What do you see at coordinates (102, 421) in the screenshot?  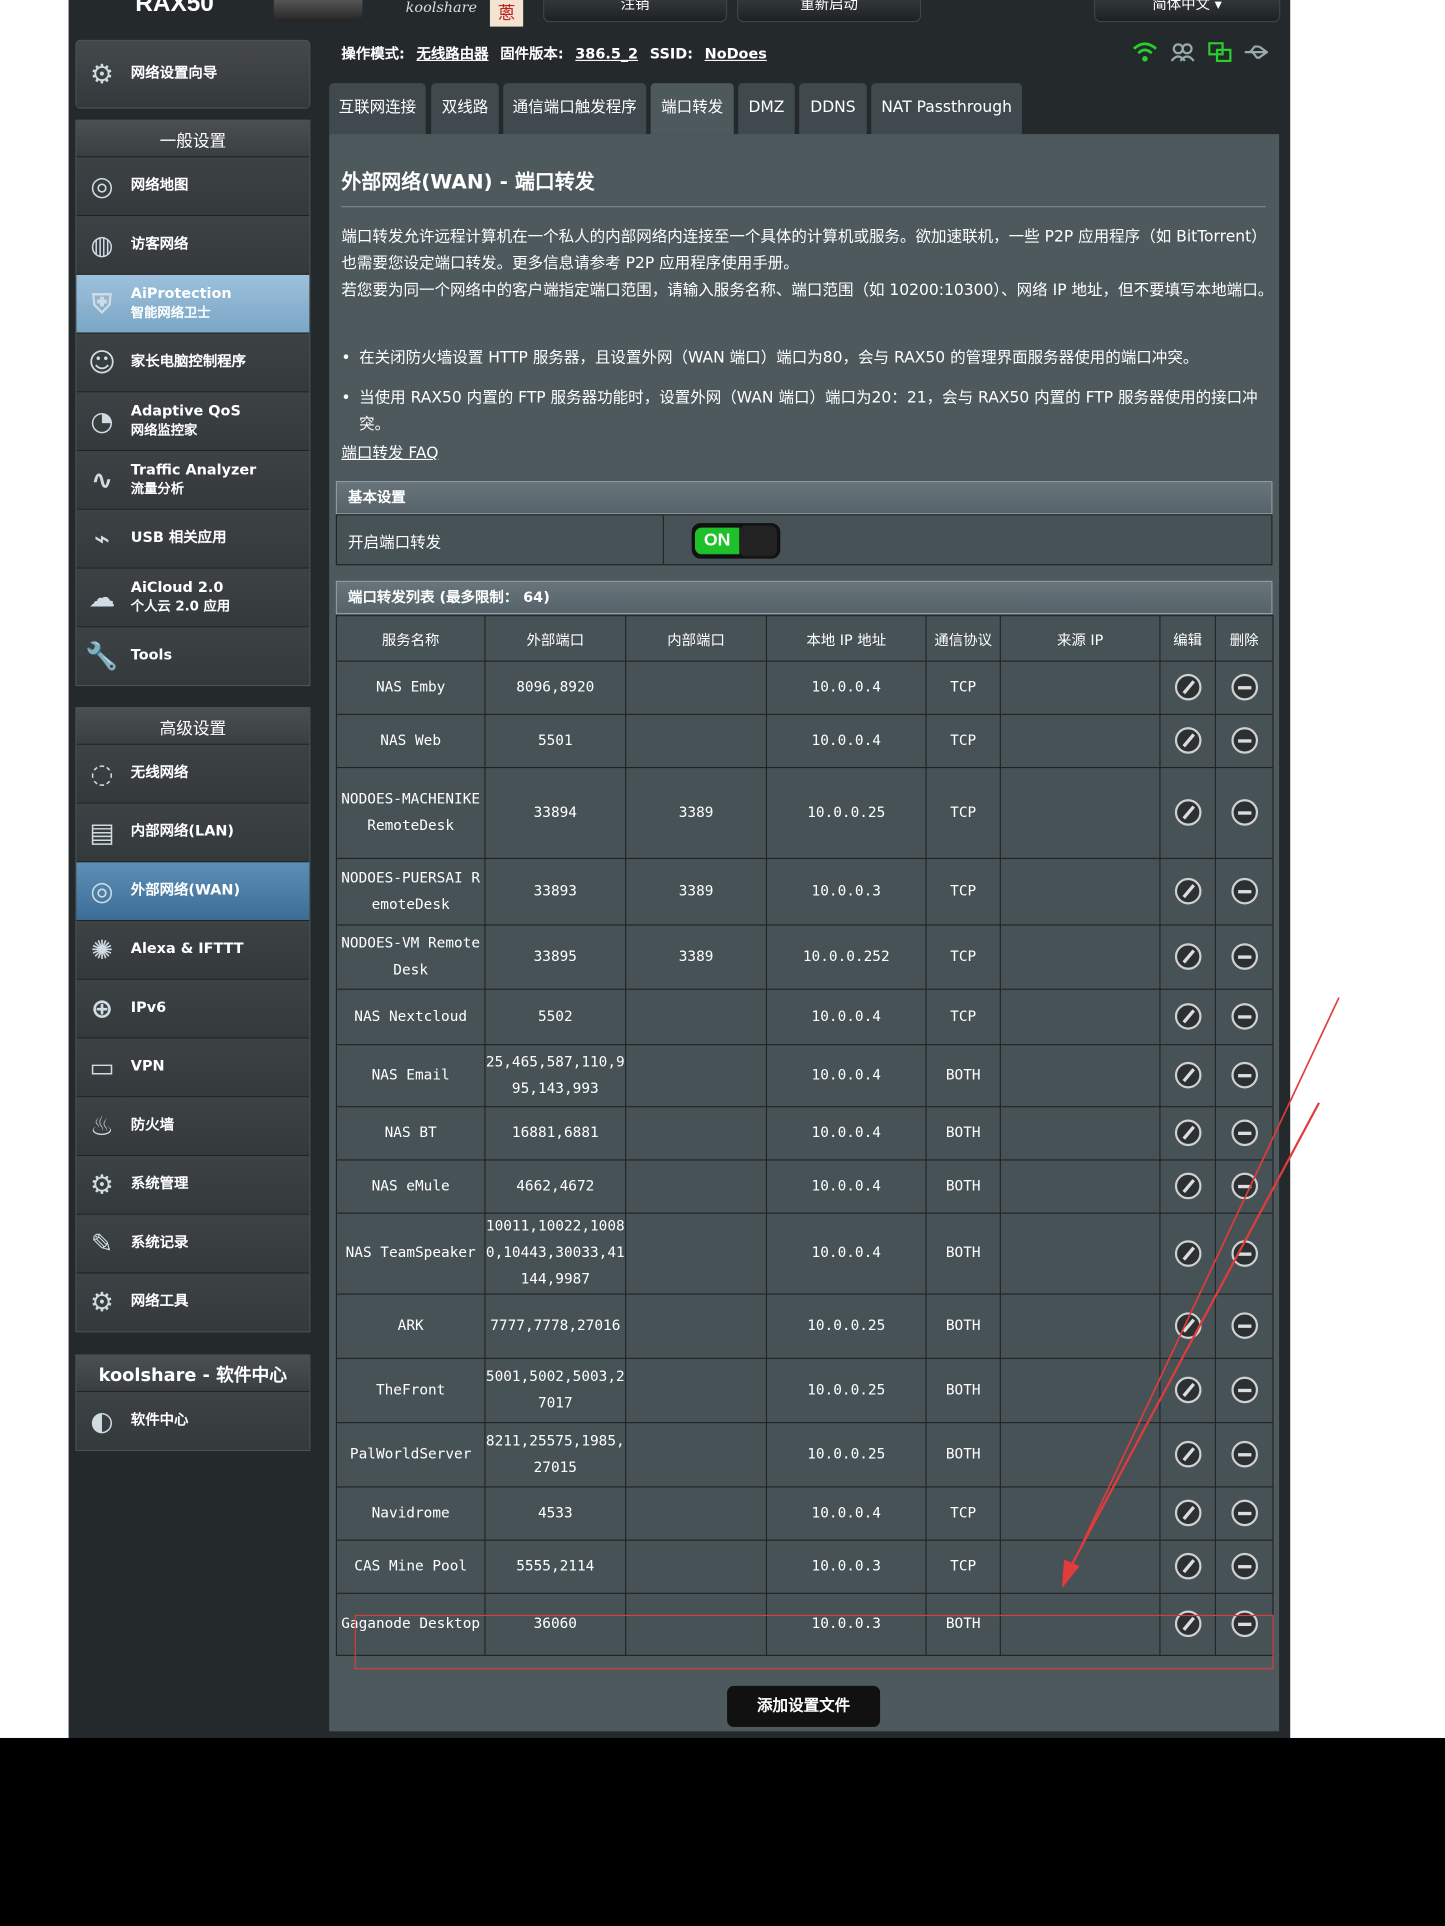 I see `speedometer-icon: ◔` at bounding box center [102, 421].